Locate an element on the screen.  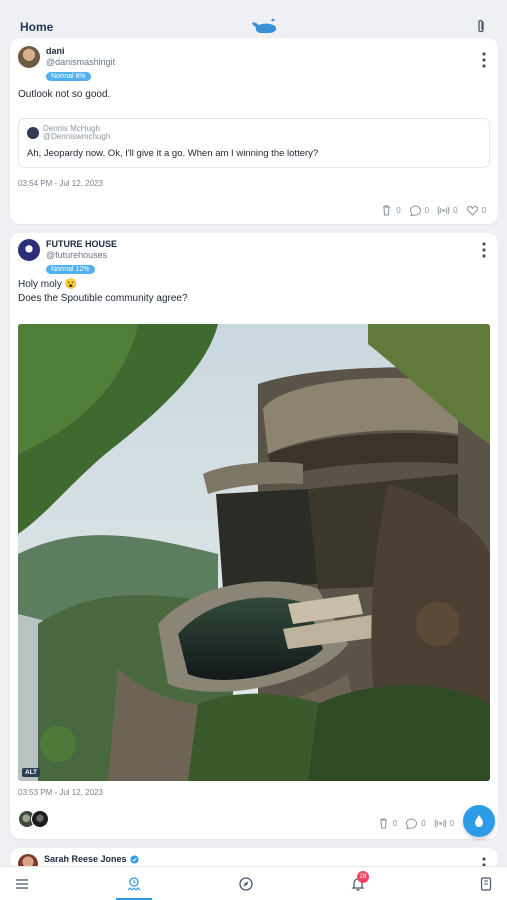
post-author: FUTURE HOUSE @futurehouses Normal 12% is located at coordinates (67, 256).